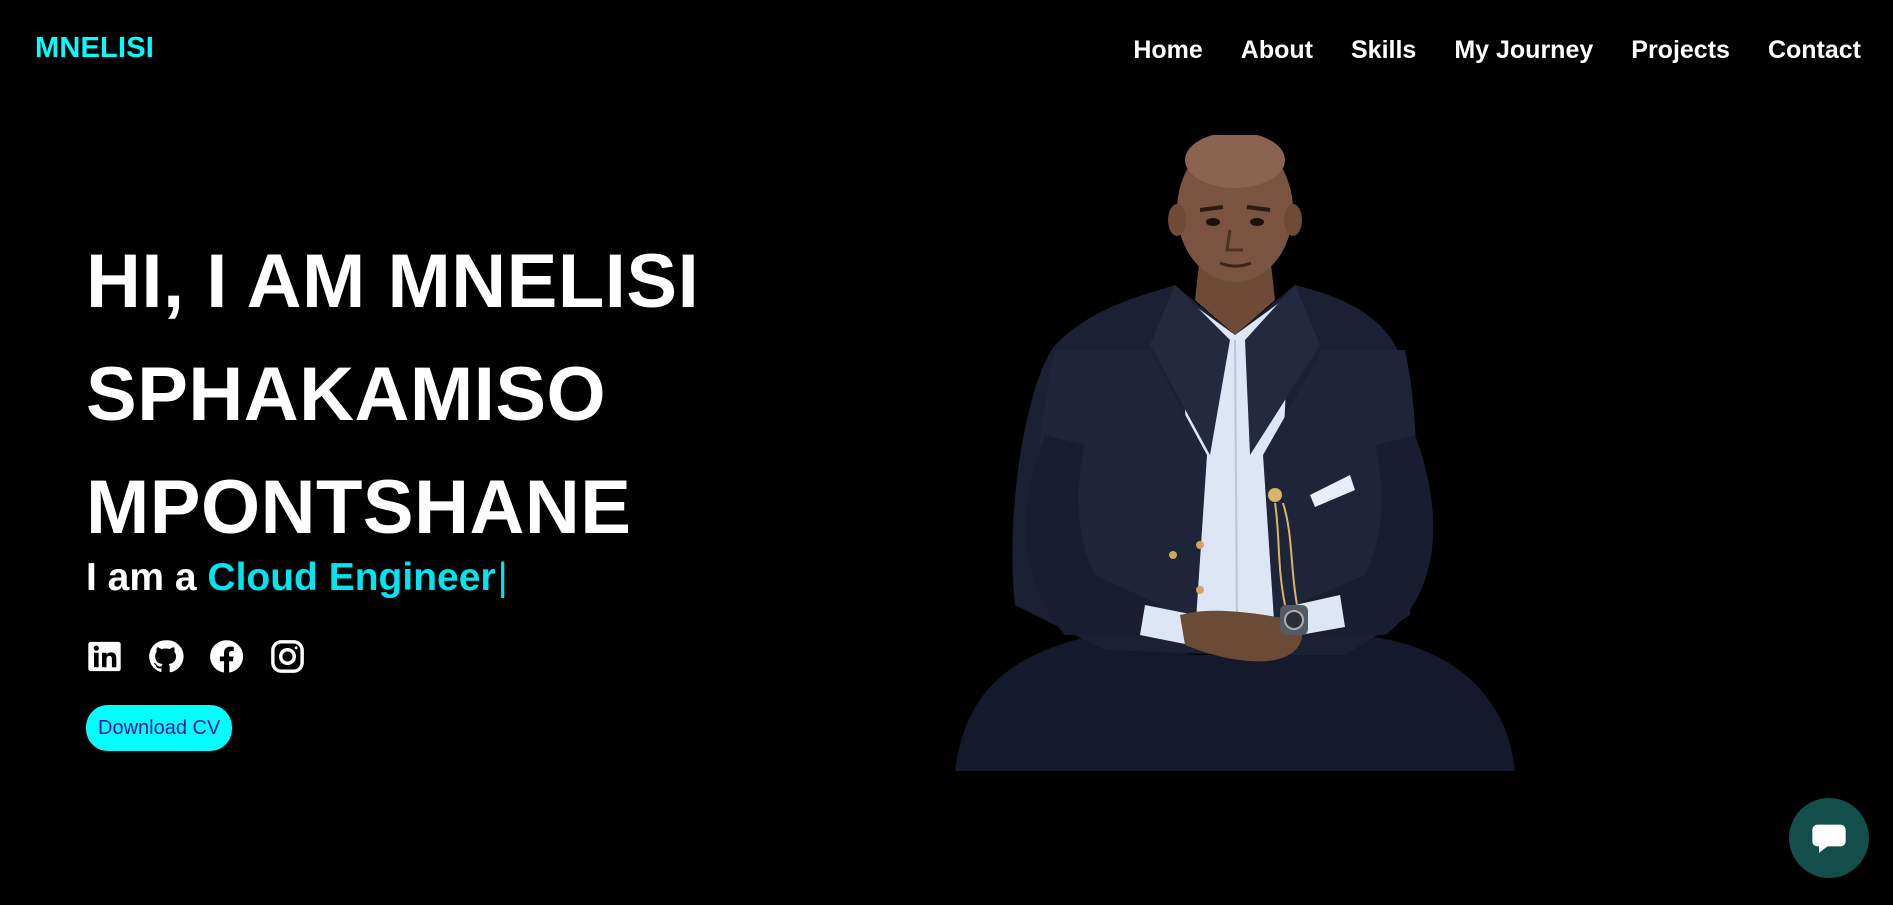 The width and height of the screenshot is (1893, 905). What do you see at coordinates (1383, 50) in the screenshot?
I see `nav-link-skills: Skills` at bounding box center [1383, 50].